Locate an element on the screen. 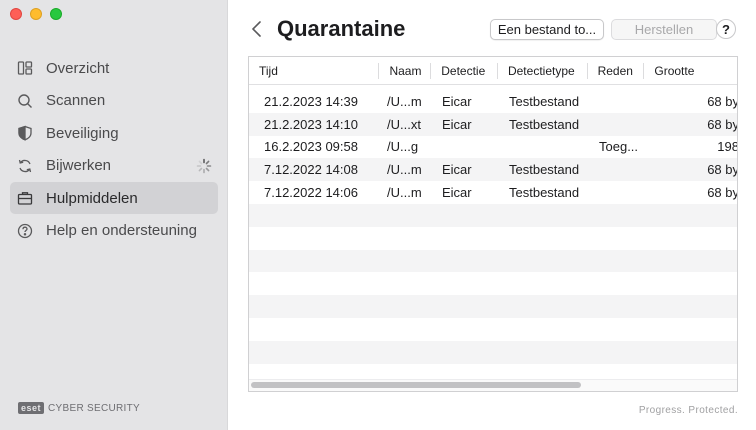  sidebar-item-overzicht: Overzicht is located at coordinates (114, 68).